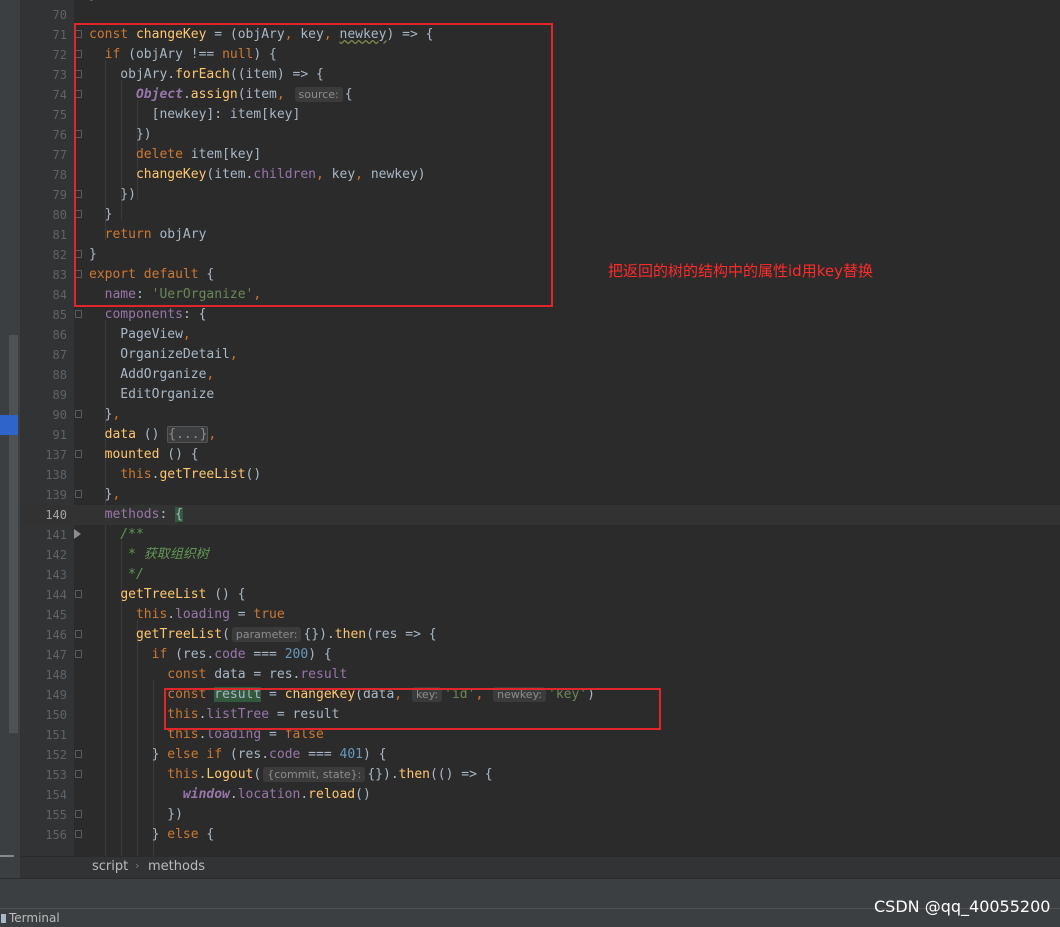 The image size is (1060, 927). I want to click on code-line: 138 this.getTreeList(), so click(540, 475).